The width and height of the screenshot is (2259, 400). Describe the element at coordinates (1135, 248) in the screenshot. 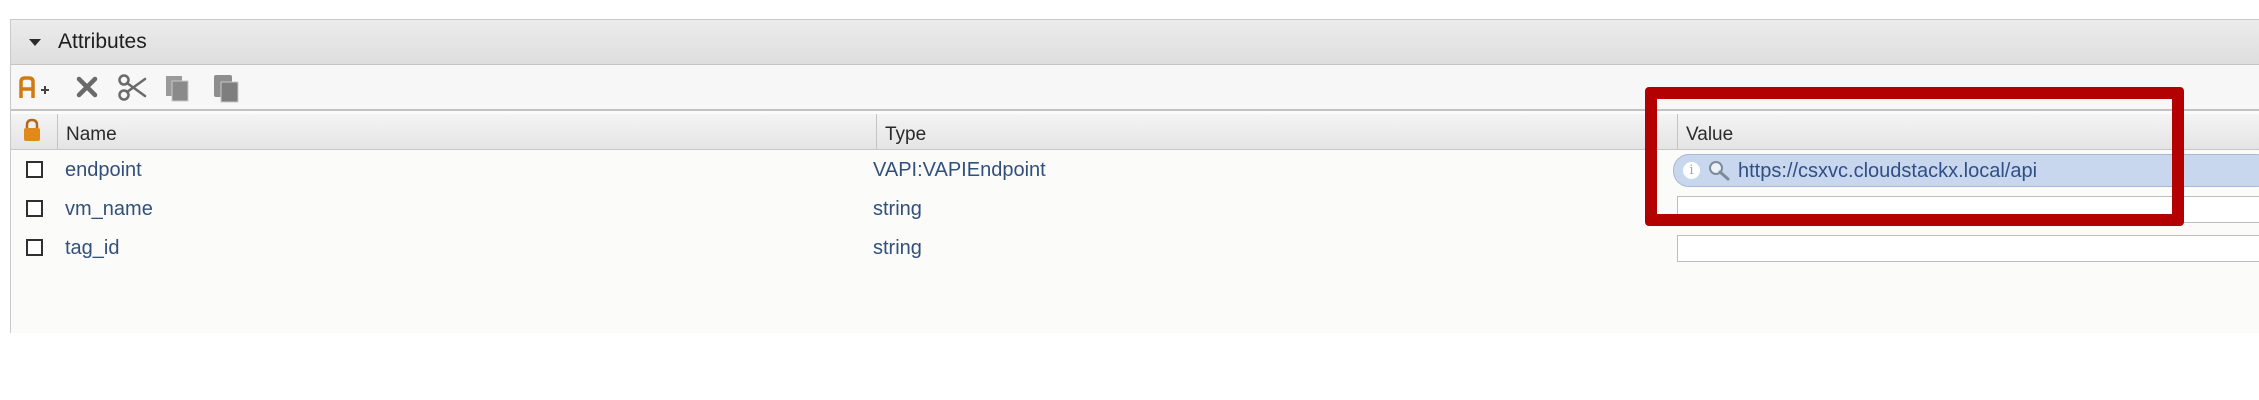

I see `table-row: tag_id string` at that location.